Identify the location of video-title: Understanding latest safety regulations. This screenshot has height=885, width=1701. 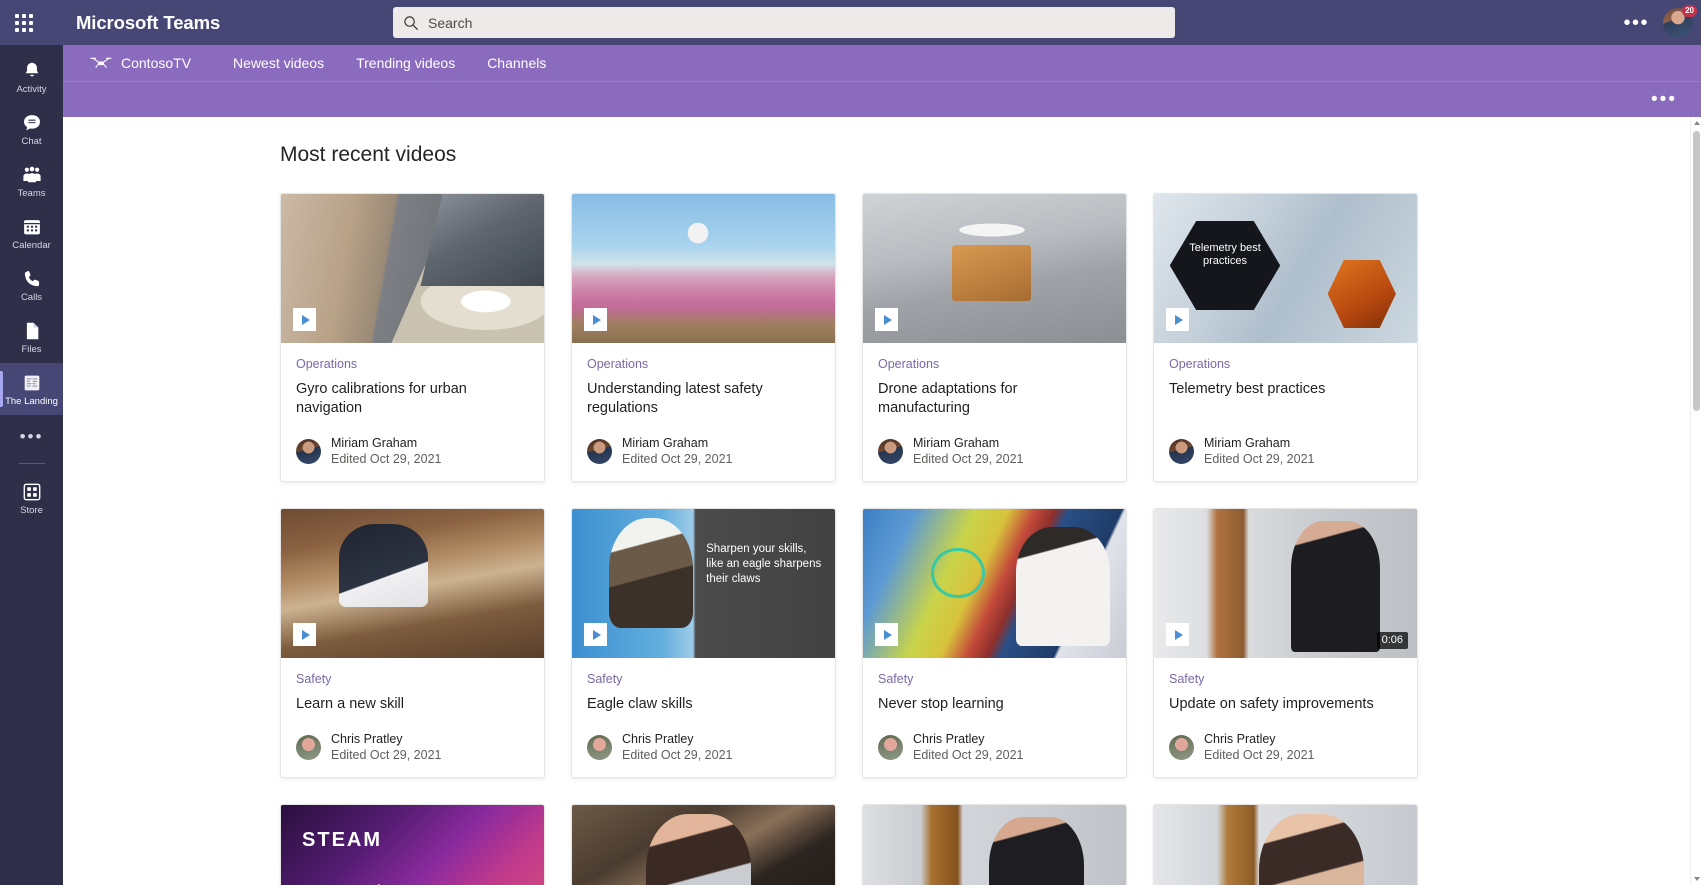
(703, 399).